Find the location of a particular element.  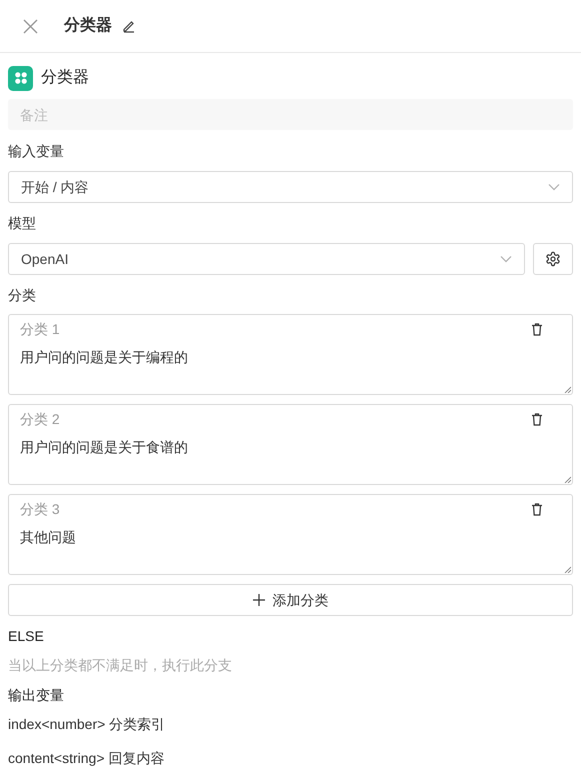

input-variable-select: 开始 / 内容 is located at coordinates (290, 187).